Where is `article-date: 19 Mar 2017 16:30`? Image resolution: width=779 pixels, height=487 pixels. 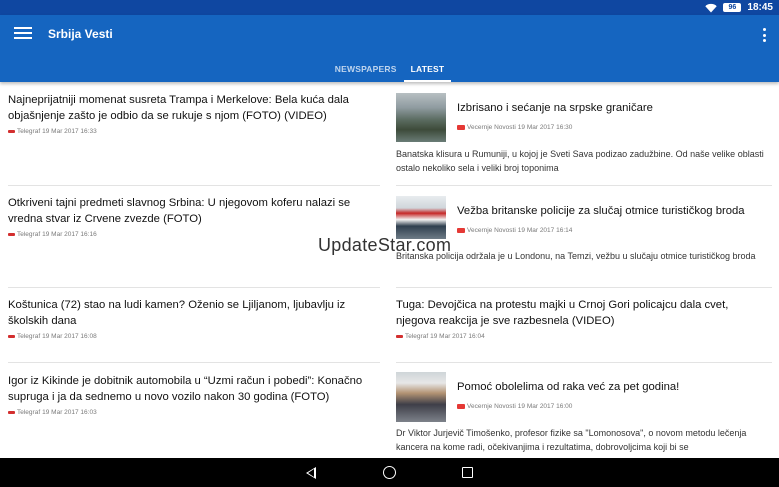
article-date: 19 Mar 2017 16:30 is located at coordinates (545, 127).